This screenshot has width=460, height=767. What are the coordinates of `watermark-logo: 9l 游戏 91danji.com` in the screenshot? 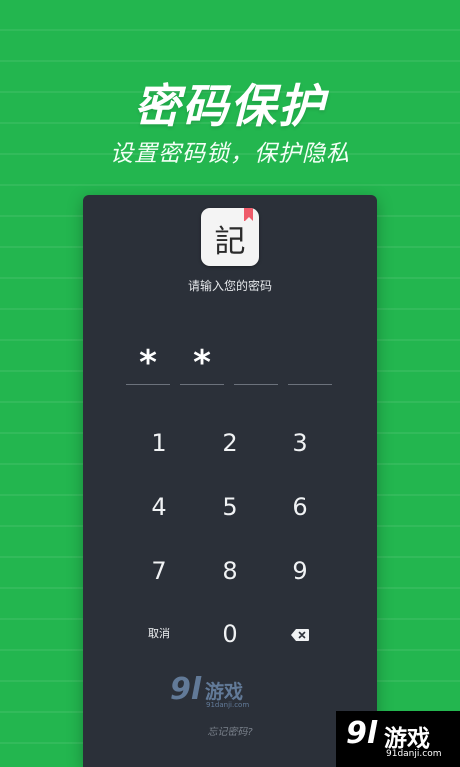 It's located at (216, 695).